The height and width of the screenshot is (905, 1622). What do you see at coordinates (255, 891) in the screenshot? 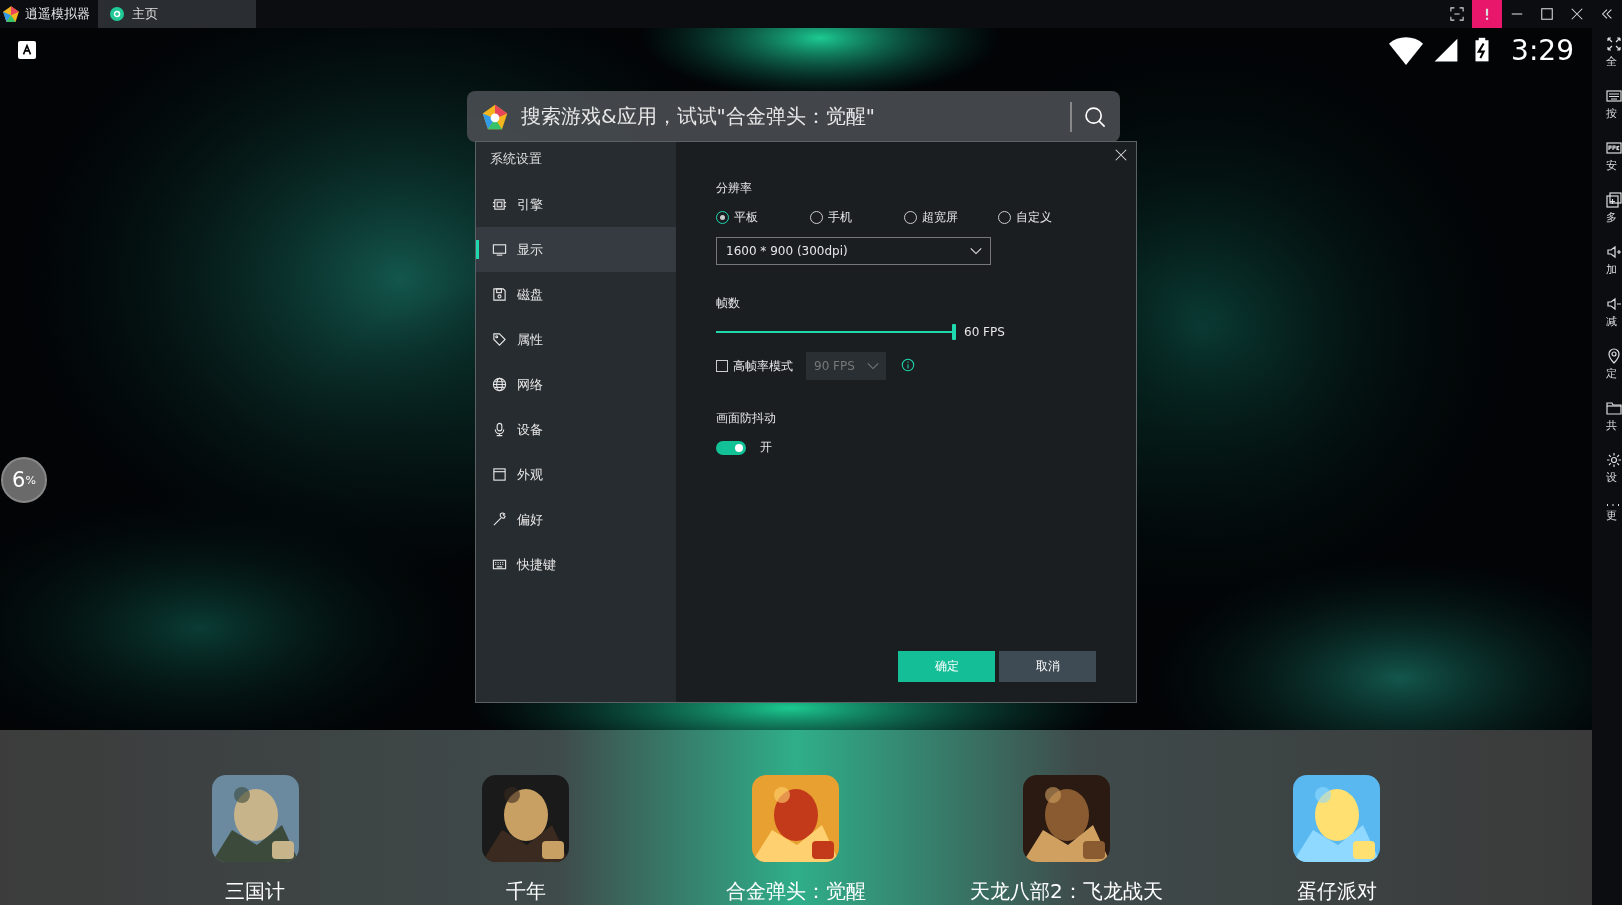
I see `app-label: 三国计` at bounding box center [255, 891].